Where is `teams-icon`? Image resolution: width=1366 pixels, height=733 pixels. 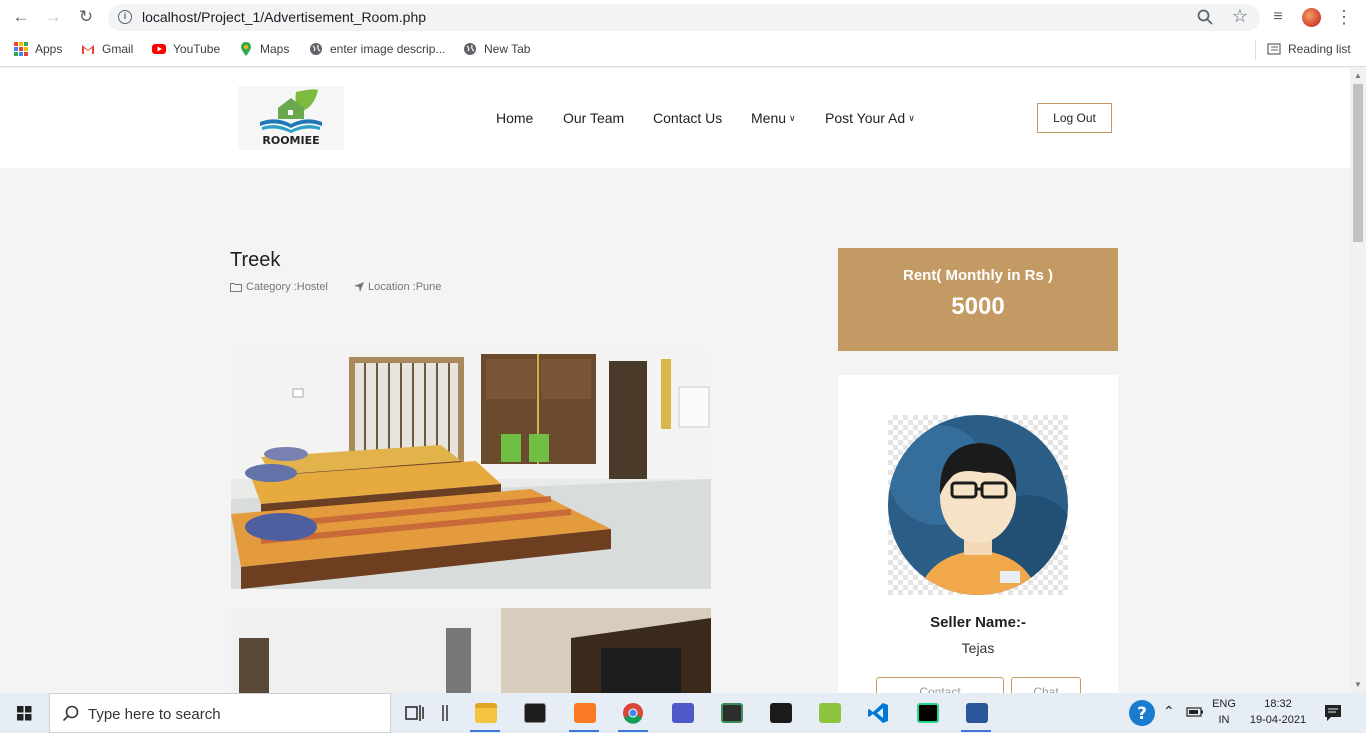
teams-icon is located at coordinates (683, 713).